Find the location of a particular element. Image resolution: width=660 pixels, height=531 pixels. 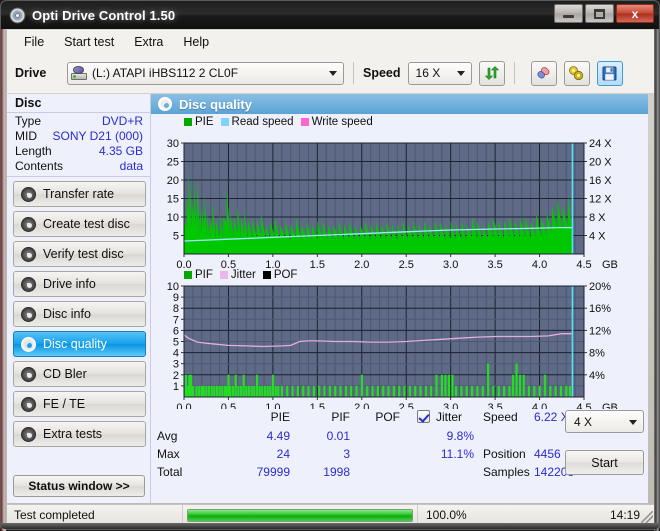

pie-chart-legend: PIE Read speed Write speed is located at coordinates (278, 122).